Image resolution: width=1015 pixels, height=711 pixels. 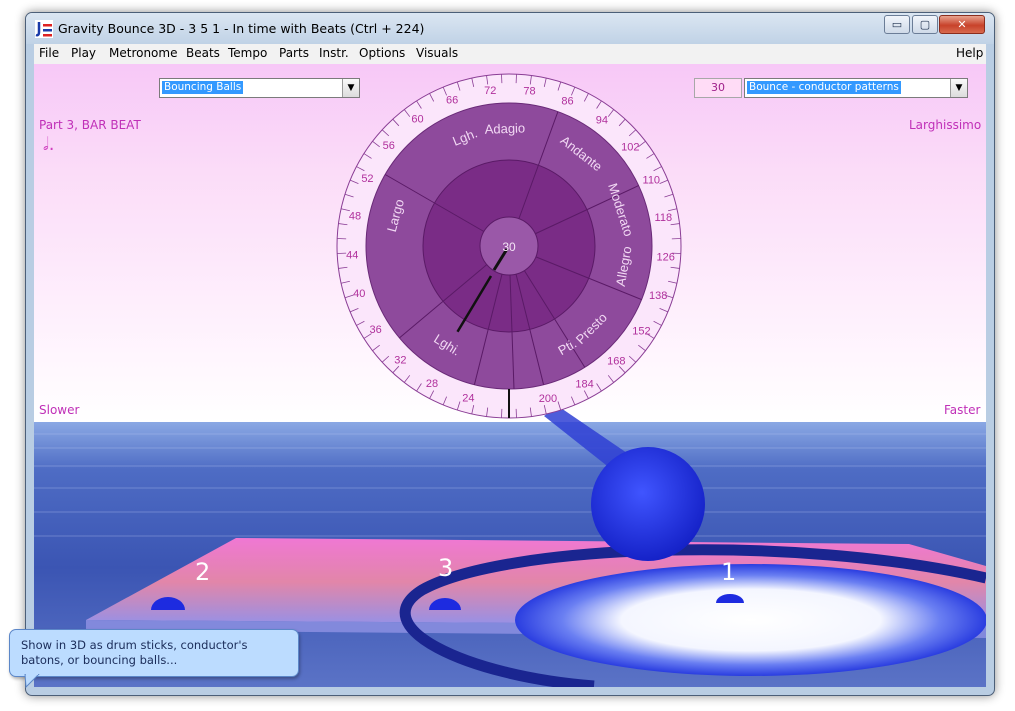 I want to click on menu-metronome: Metronome, so click(x=143, y=53).